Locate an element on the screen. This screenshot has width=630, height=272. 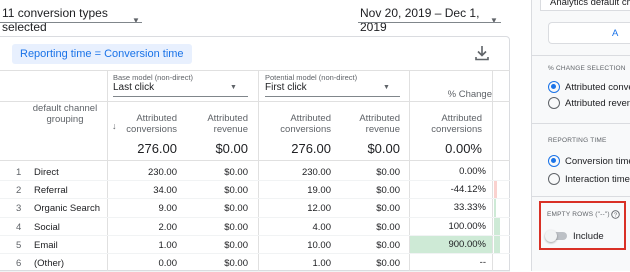
row-pct-change: -44.12% is located at coordinates (468, 190).